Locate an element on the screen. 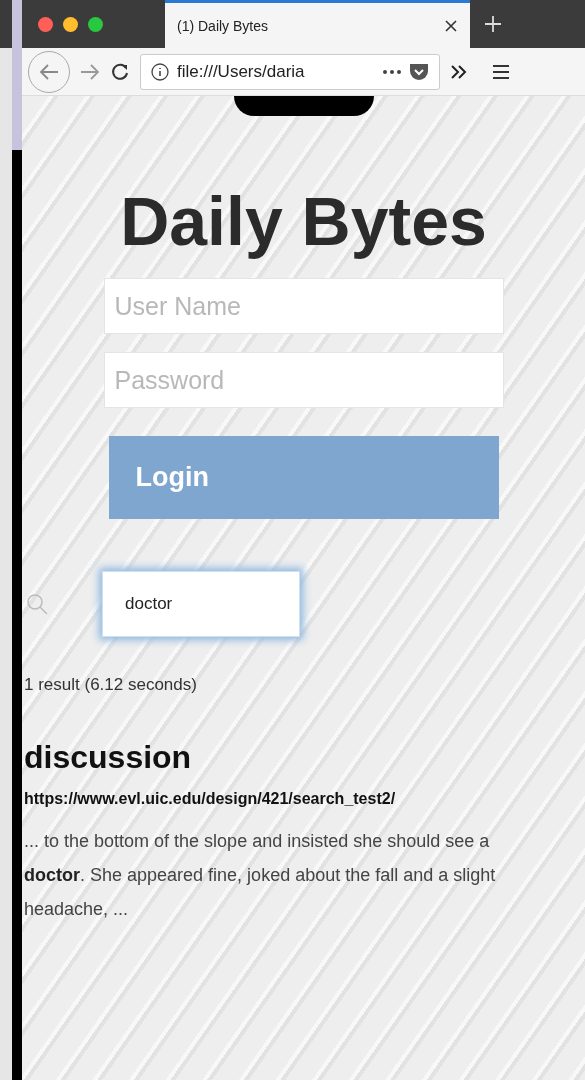  address-text: file:///Users/daria is located at coordinates (241, 71).